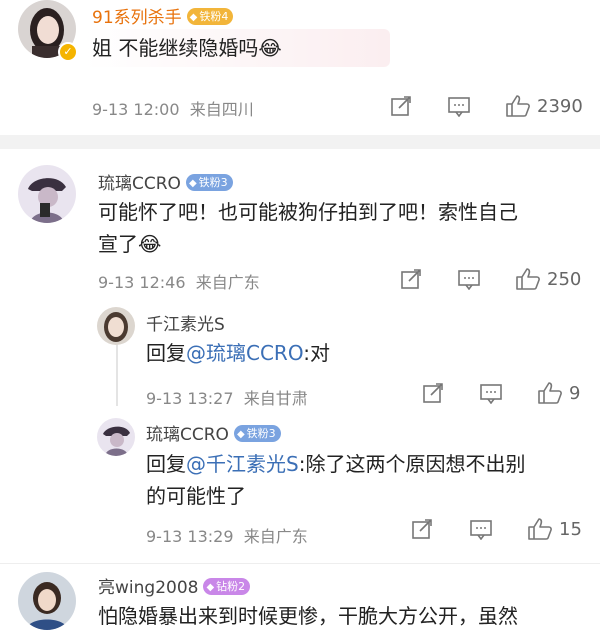 The width and height of the screenshot is (600, 633). I want to click on comment-time: 9-13 12:00, so click(136, 109).